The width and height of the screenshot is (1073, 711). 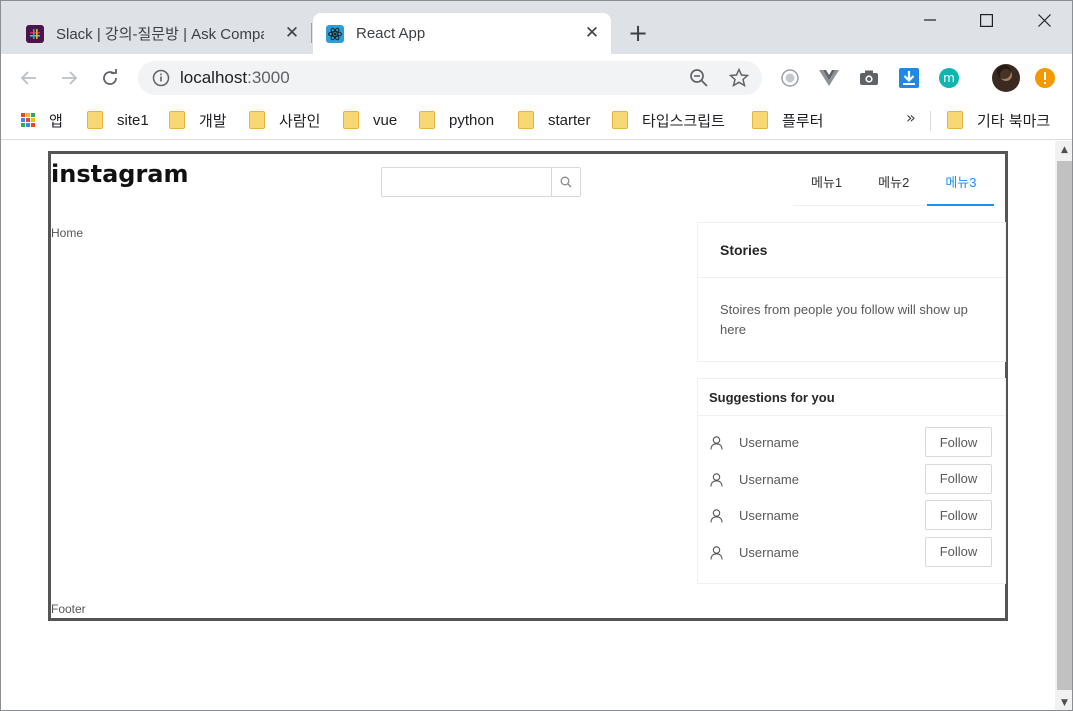 I want to click on warning-icon, so click(x=1045, y=78).